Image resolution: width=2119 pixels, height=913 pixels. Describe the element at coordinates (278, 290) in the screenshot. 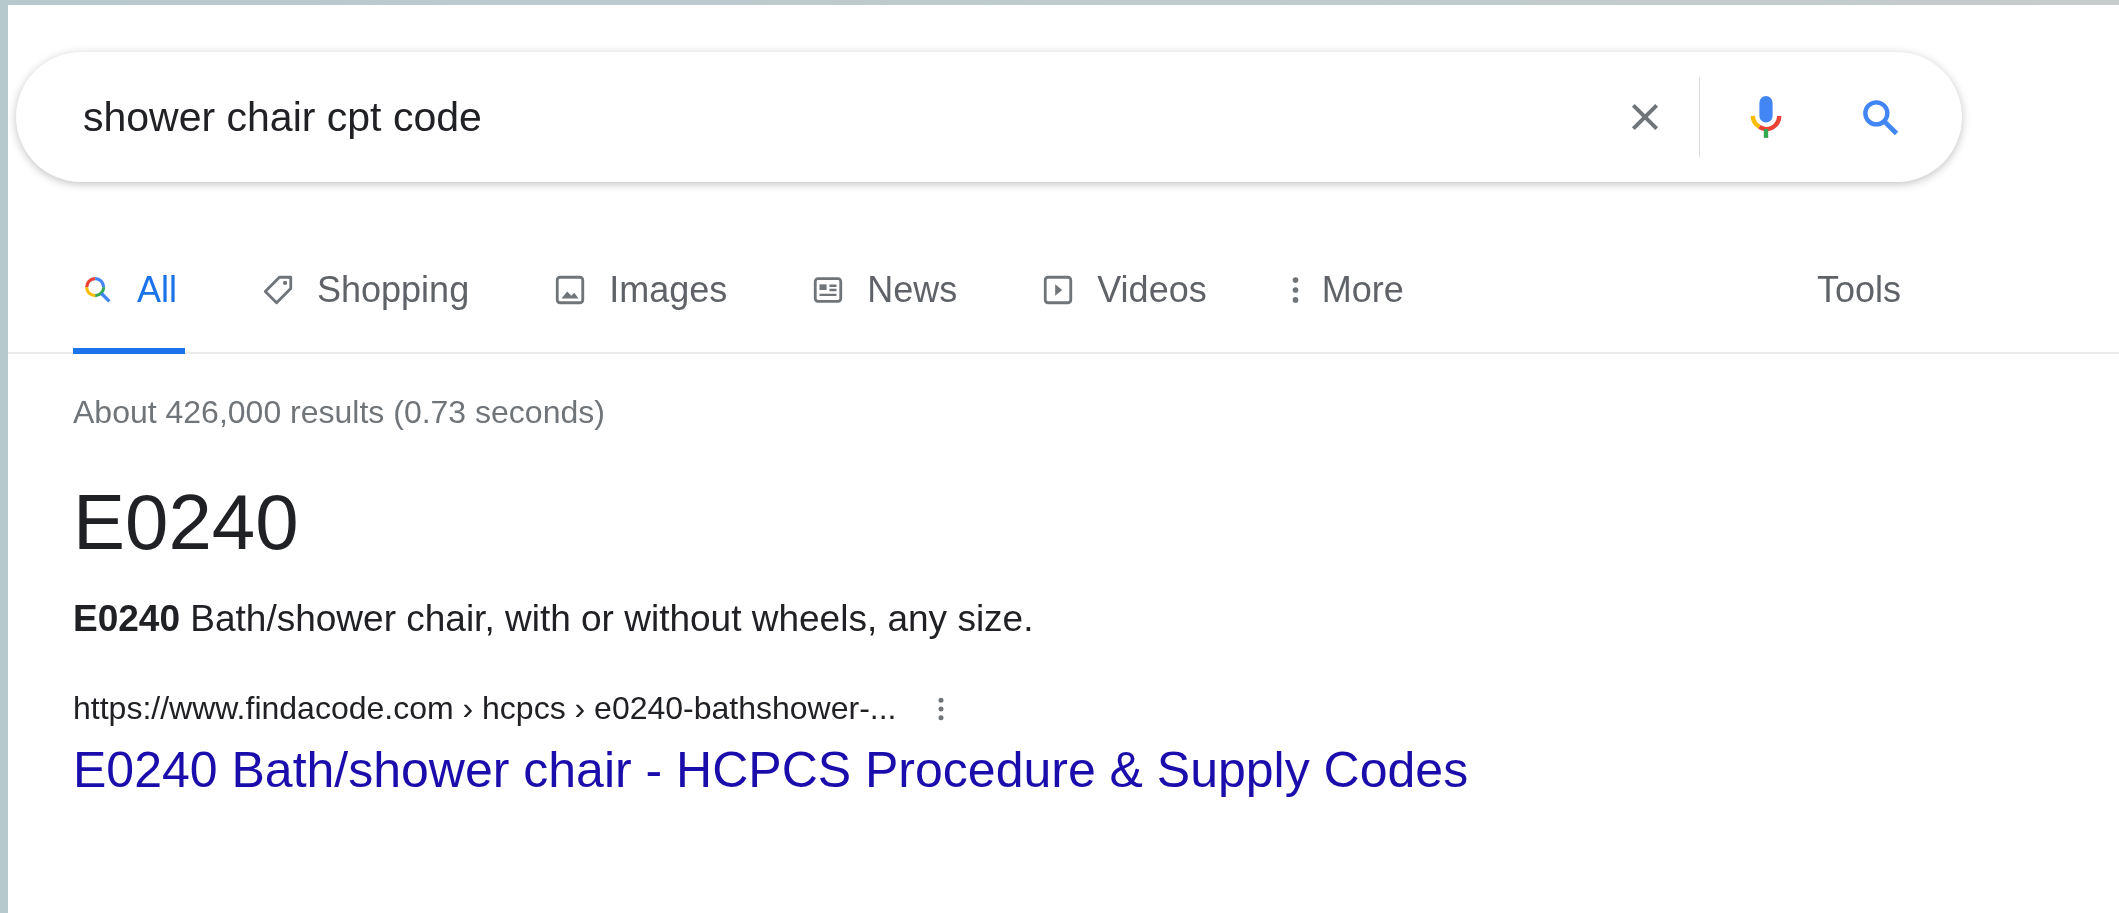

I see `tag-icon` at that location.